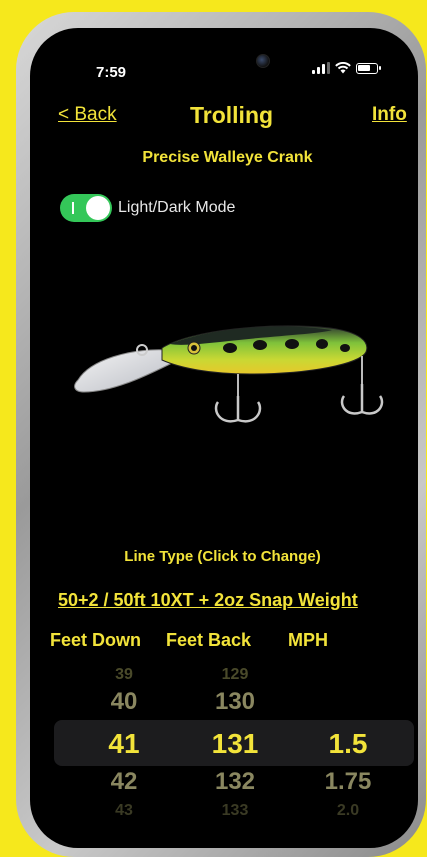  What do you see at coordinates (111, 72) in the screenshot?
I see `status-time: 7:59` at bounding box center [111, 72].